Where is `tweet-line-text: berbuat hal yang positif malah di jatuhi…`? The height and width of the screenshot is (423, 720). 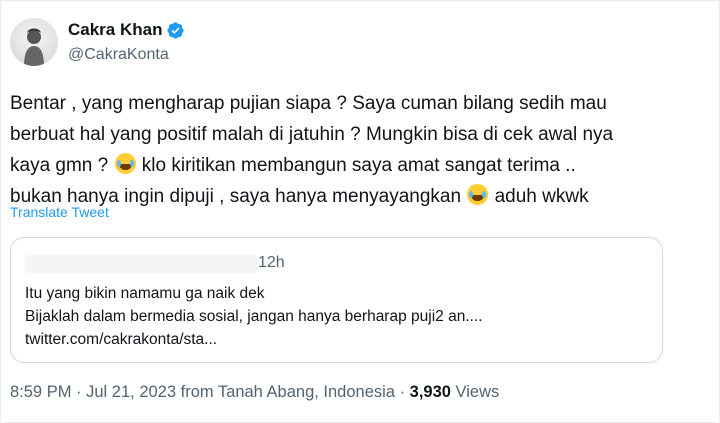 tweet-line-text: berbuat hal yang positif malah di jatuhi… is located at coordinates (312, 134).